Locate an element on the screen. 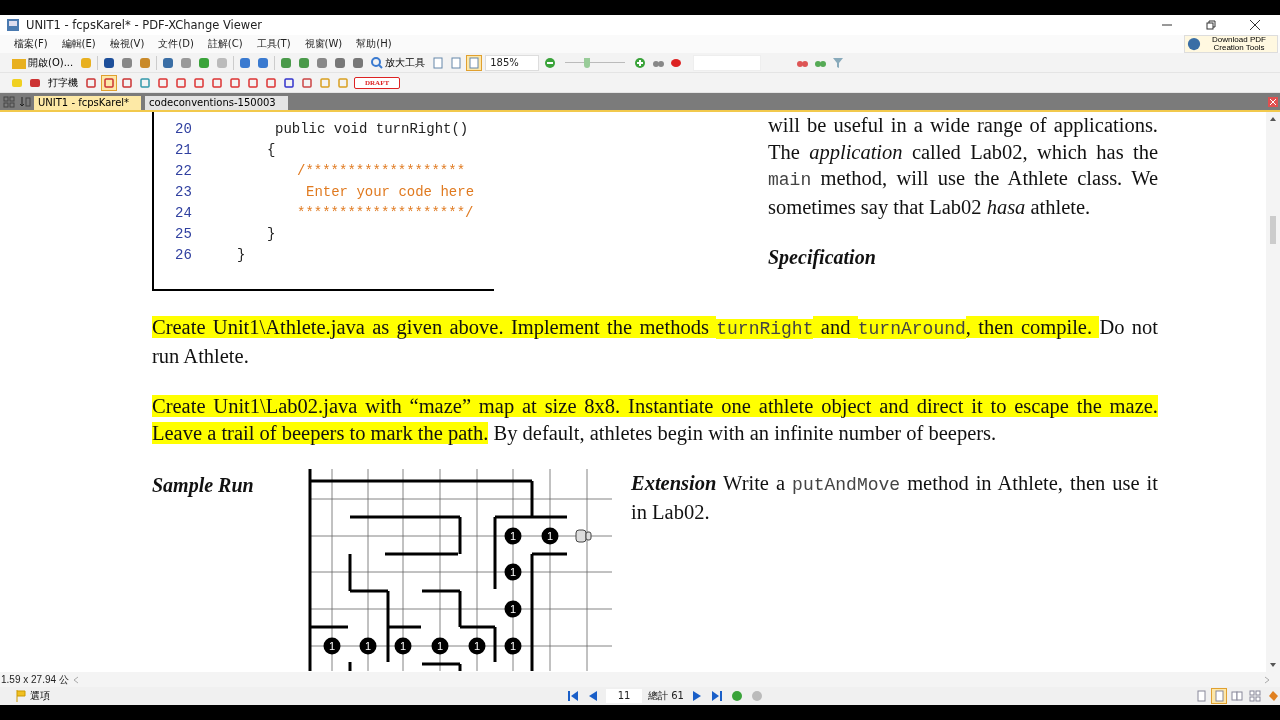  menu-item: 檔案(F) is located at coordinates (31, 44).